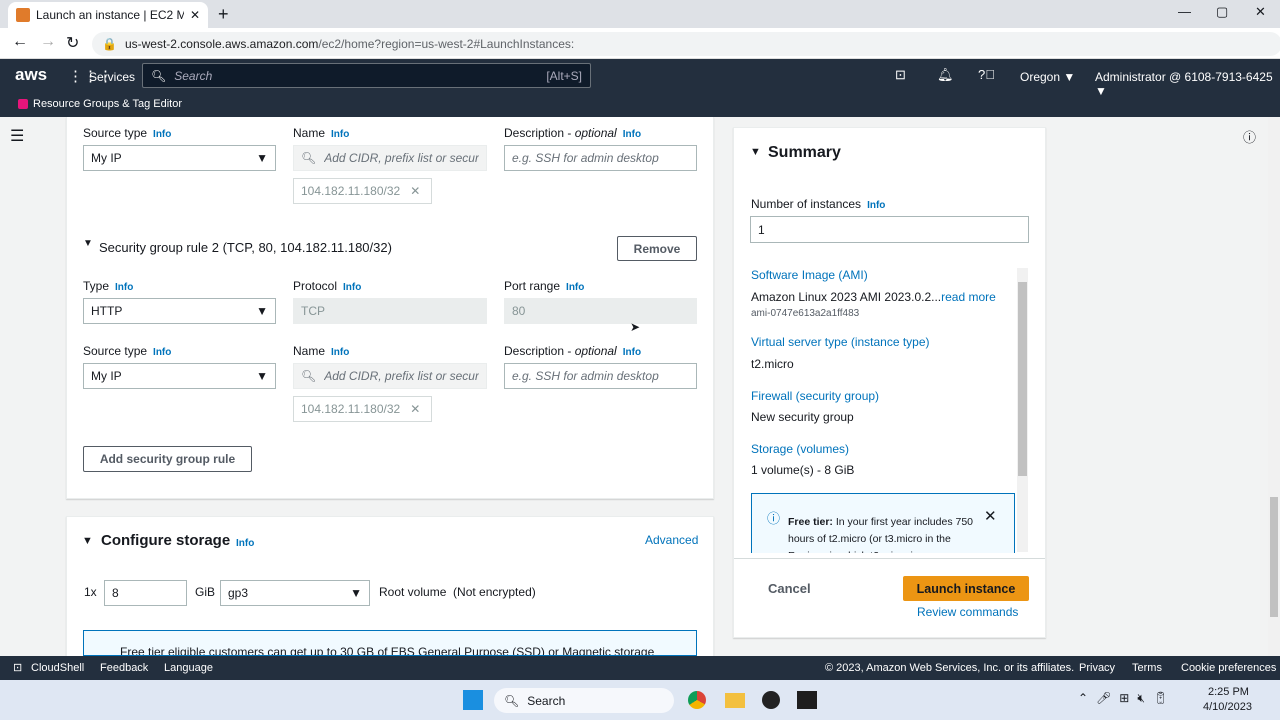 The image size is (1280, 720). What do you see at coordinates (968, 297) in the screenshot?
I see `read-more-link: read more` at bounding box center [968, 297].